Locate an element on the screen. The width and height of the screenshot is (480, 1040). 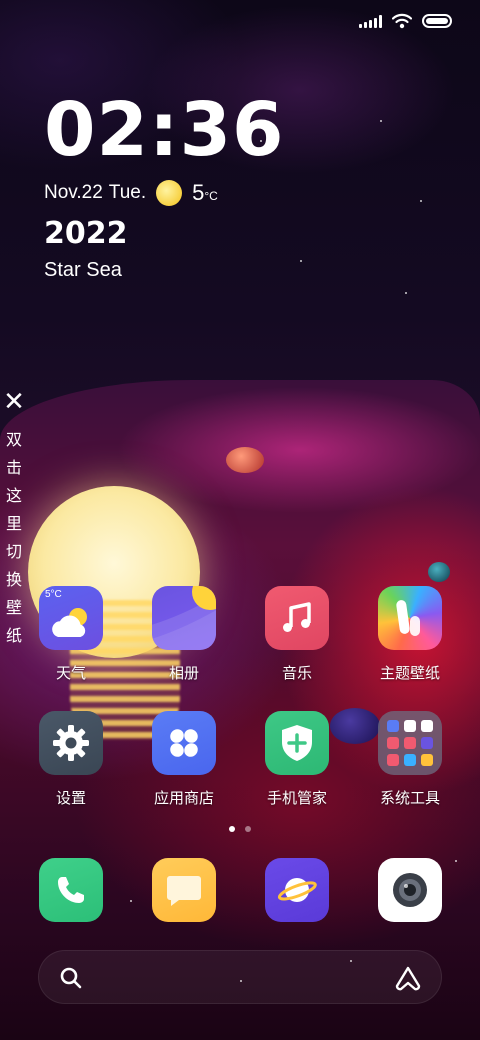
dock-phone is located at coordinates (71, 890).